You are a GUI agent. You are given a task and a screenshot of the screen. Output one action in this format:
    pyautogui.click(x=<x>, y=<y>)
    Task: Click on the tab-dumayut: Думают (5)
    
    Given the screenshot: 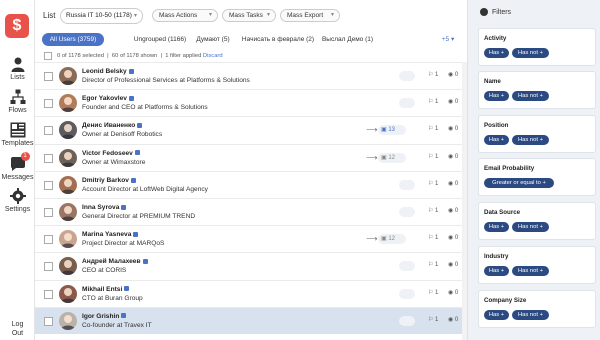 What is the action you would take?
    pyautogui.click(x=213, y=39)
    